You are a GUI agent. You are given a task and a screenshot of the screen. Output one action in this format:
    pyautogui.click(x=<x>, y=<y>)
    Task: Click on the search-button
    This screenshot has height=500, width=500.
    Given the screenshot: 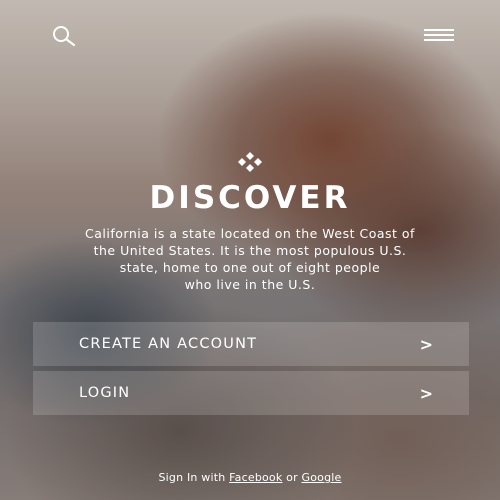 What is the action you would take?
    pyautogui.click(x=64, y=36)
    